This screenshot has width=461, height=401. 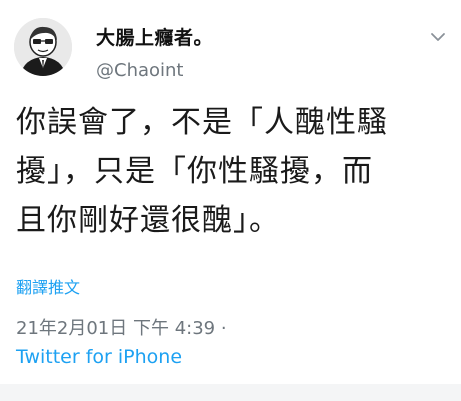 I want to click on tweet-text-line: 且你剛好還很醜」。, so click(x=148, y=220).